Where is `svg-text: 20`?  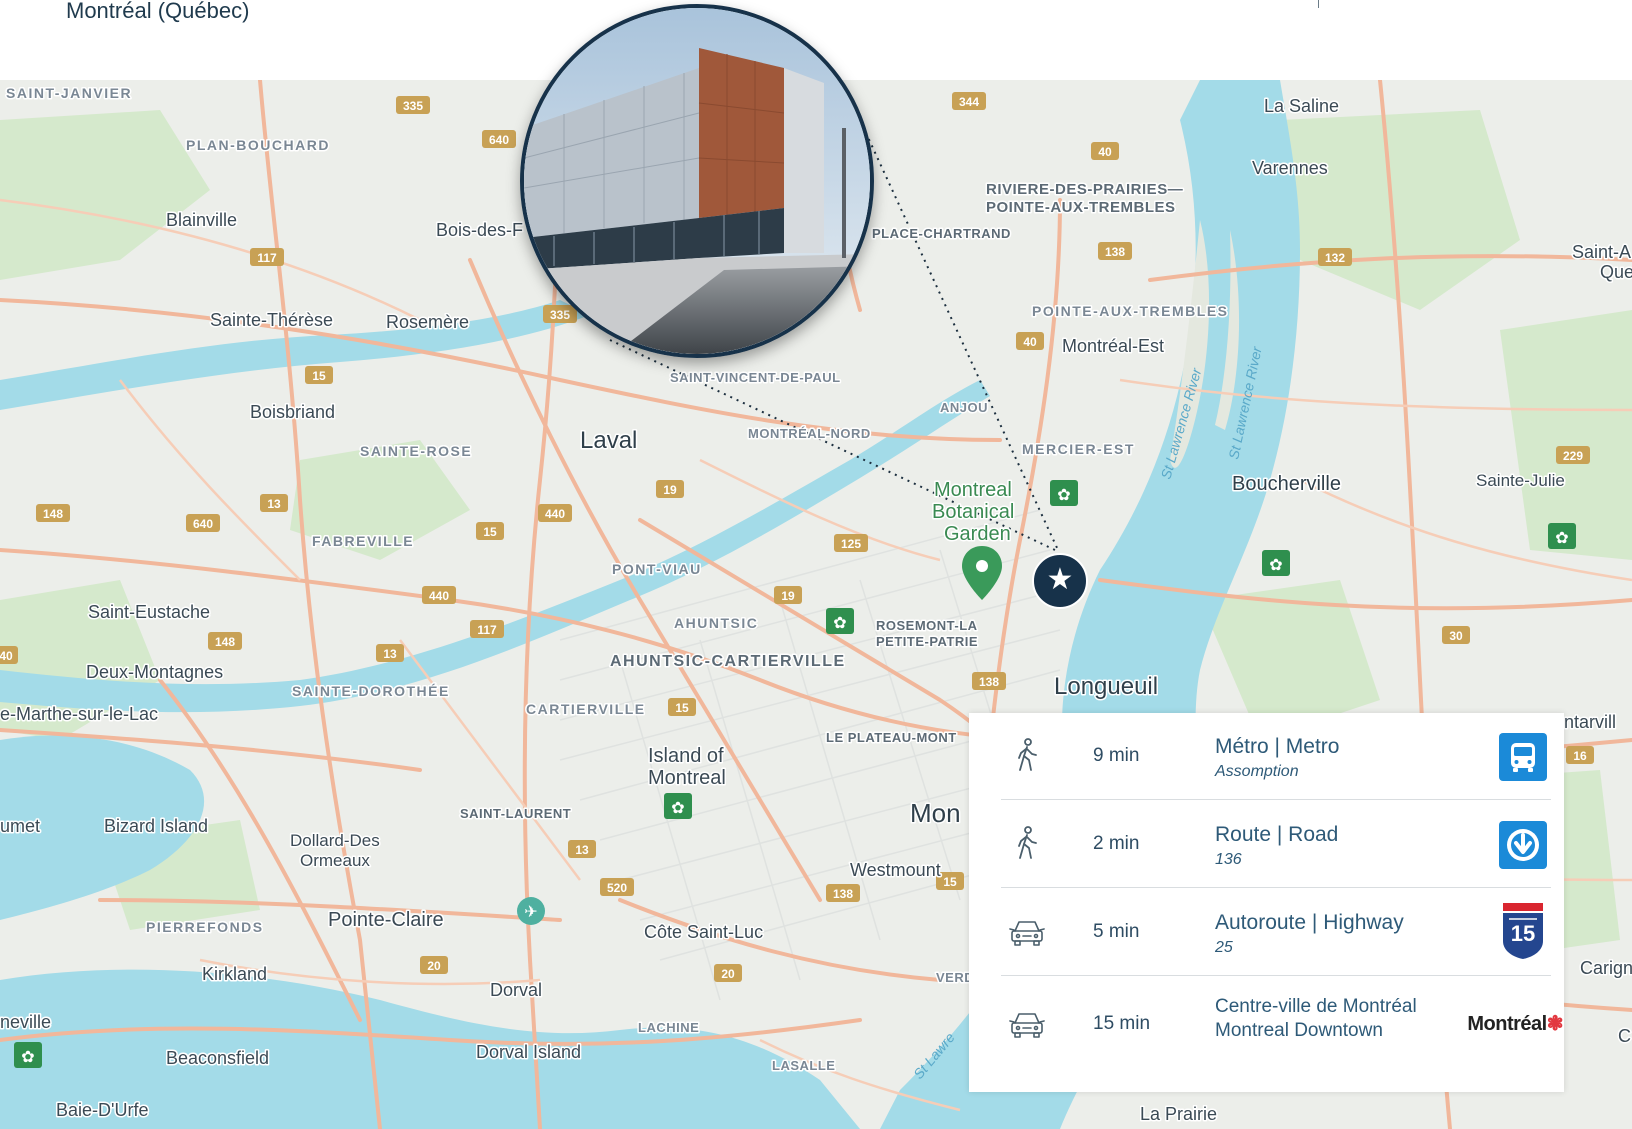 svg-text: 20 is located at coordinates (434, 966).